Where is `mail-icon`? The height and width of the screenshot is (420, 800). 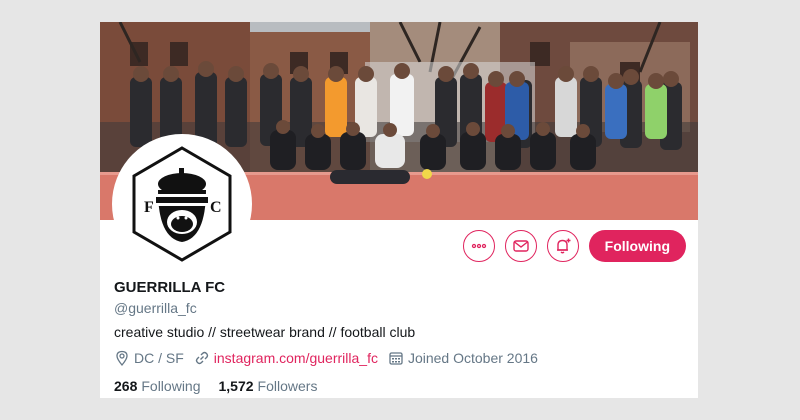
mail-icon is located at coordinates (520, 246).